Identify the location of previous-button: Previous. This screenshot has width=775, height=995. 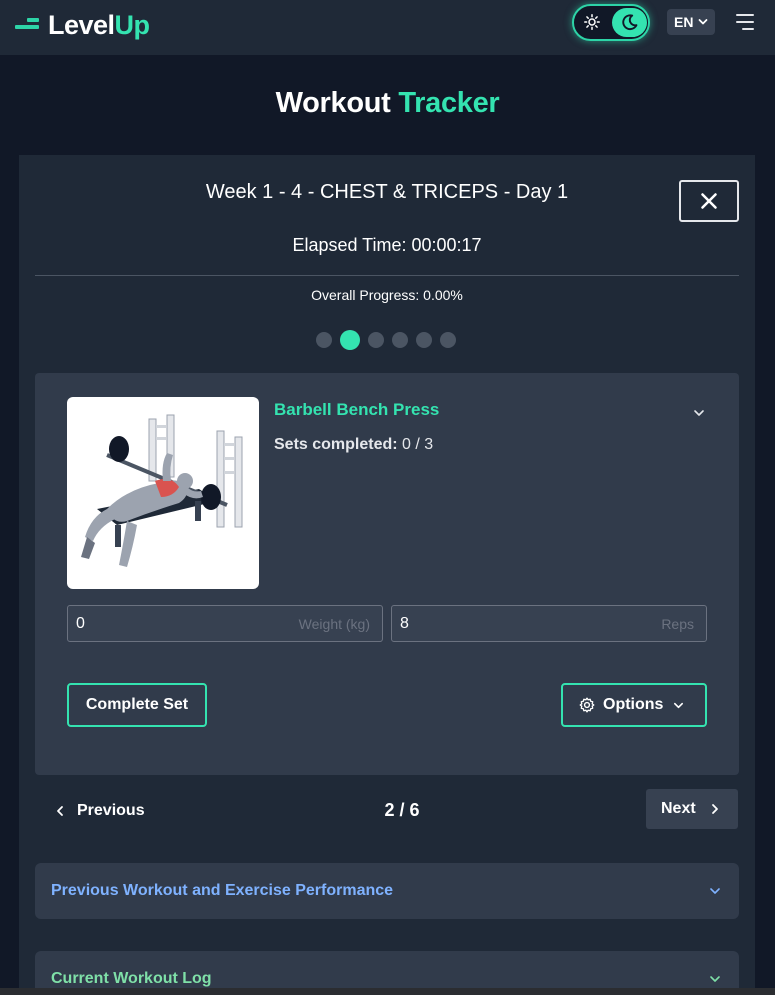
(100, 811).